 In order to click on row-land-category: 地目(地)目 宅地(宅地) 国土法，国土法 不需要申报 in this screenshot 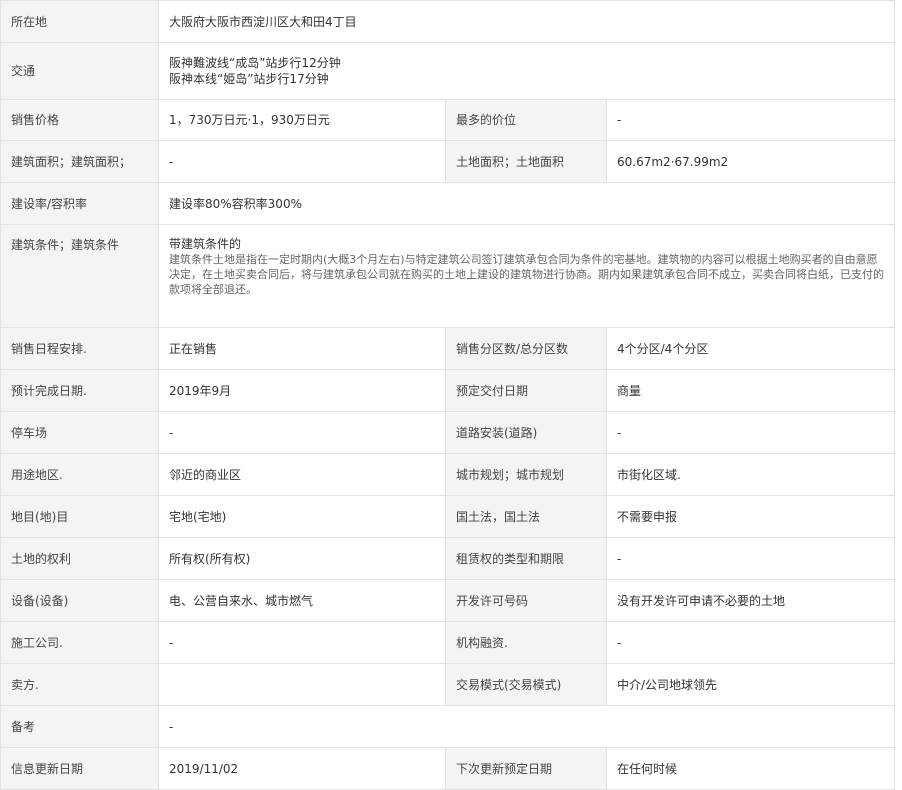, I will do `click(448, 516)`.